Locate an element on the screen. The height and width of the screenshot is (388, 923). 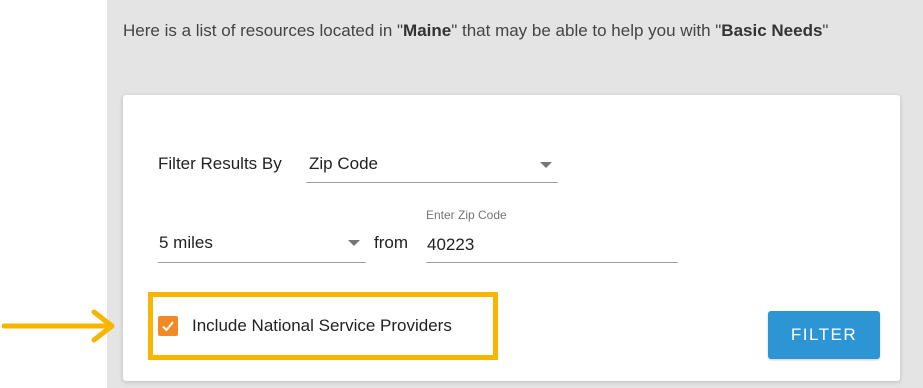
distance-value: 5 miles is located at coordinates (186, 242).